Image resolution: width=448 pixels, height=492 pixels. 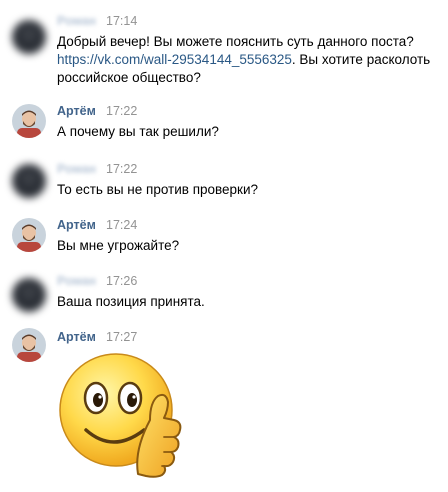 I want to click on thumbs-up-smiley-sticker, so click(x=120, y=416).